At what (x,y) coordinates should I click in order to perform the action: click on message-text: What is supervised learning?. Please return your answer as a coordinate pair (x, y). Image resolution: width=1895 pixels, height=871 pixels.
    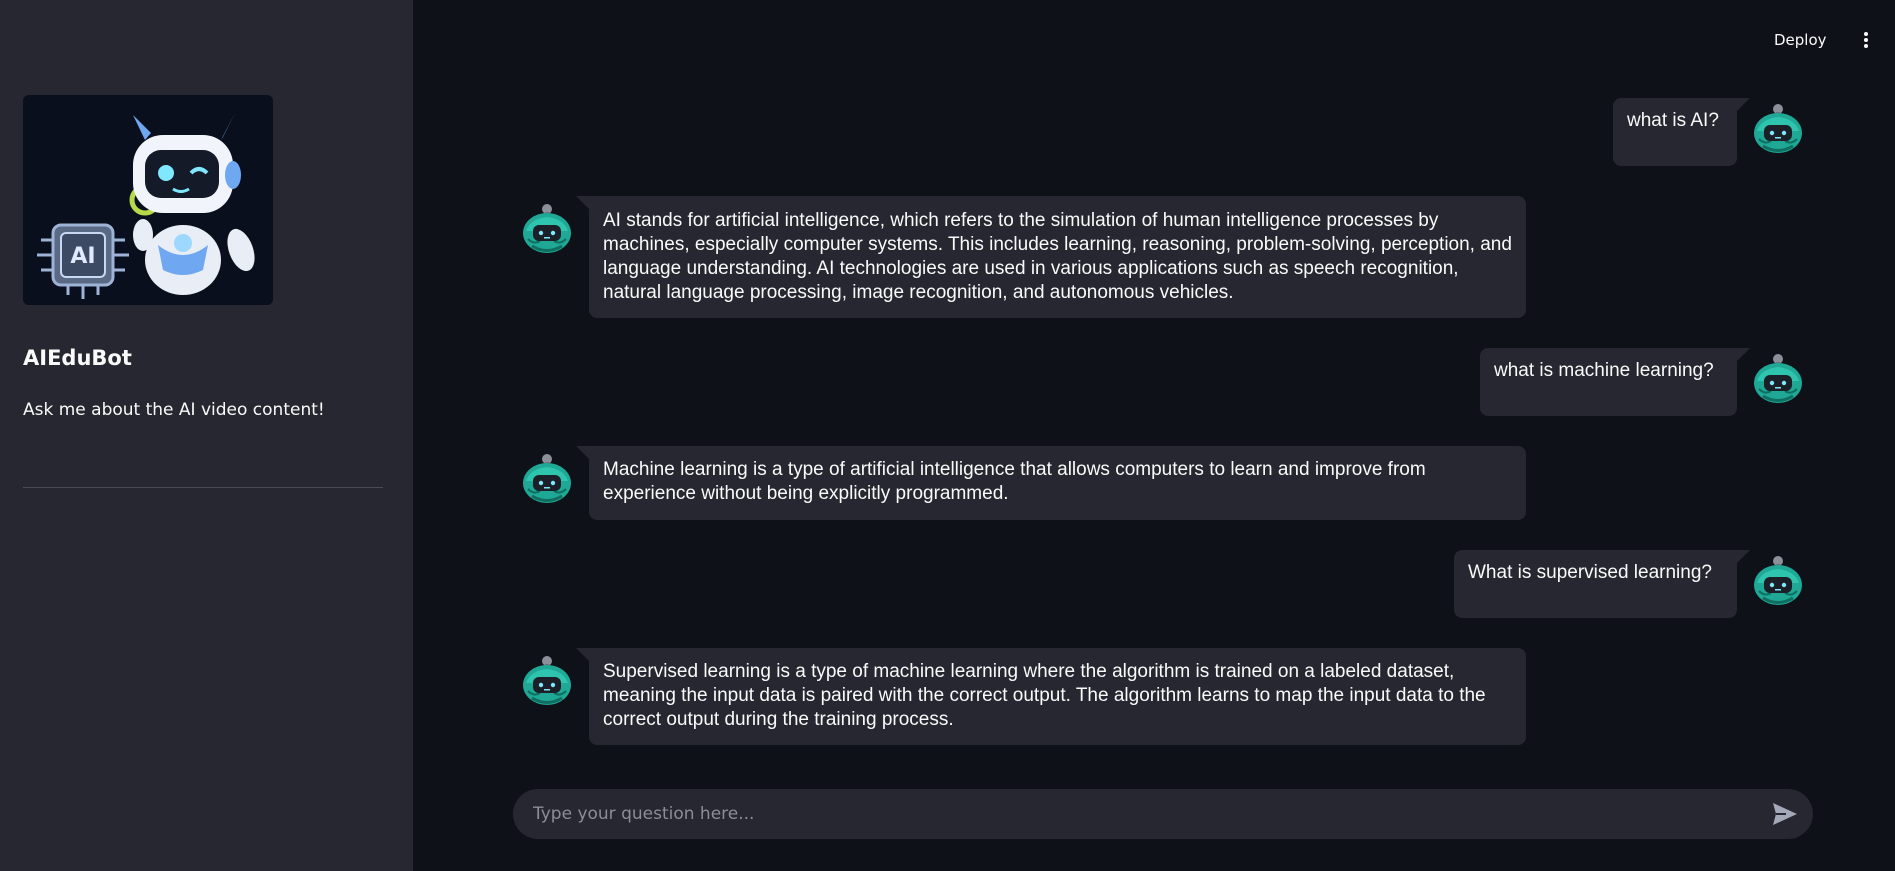
    Looking at the image, I should click on (1590, 572).